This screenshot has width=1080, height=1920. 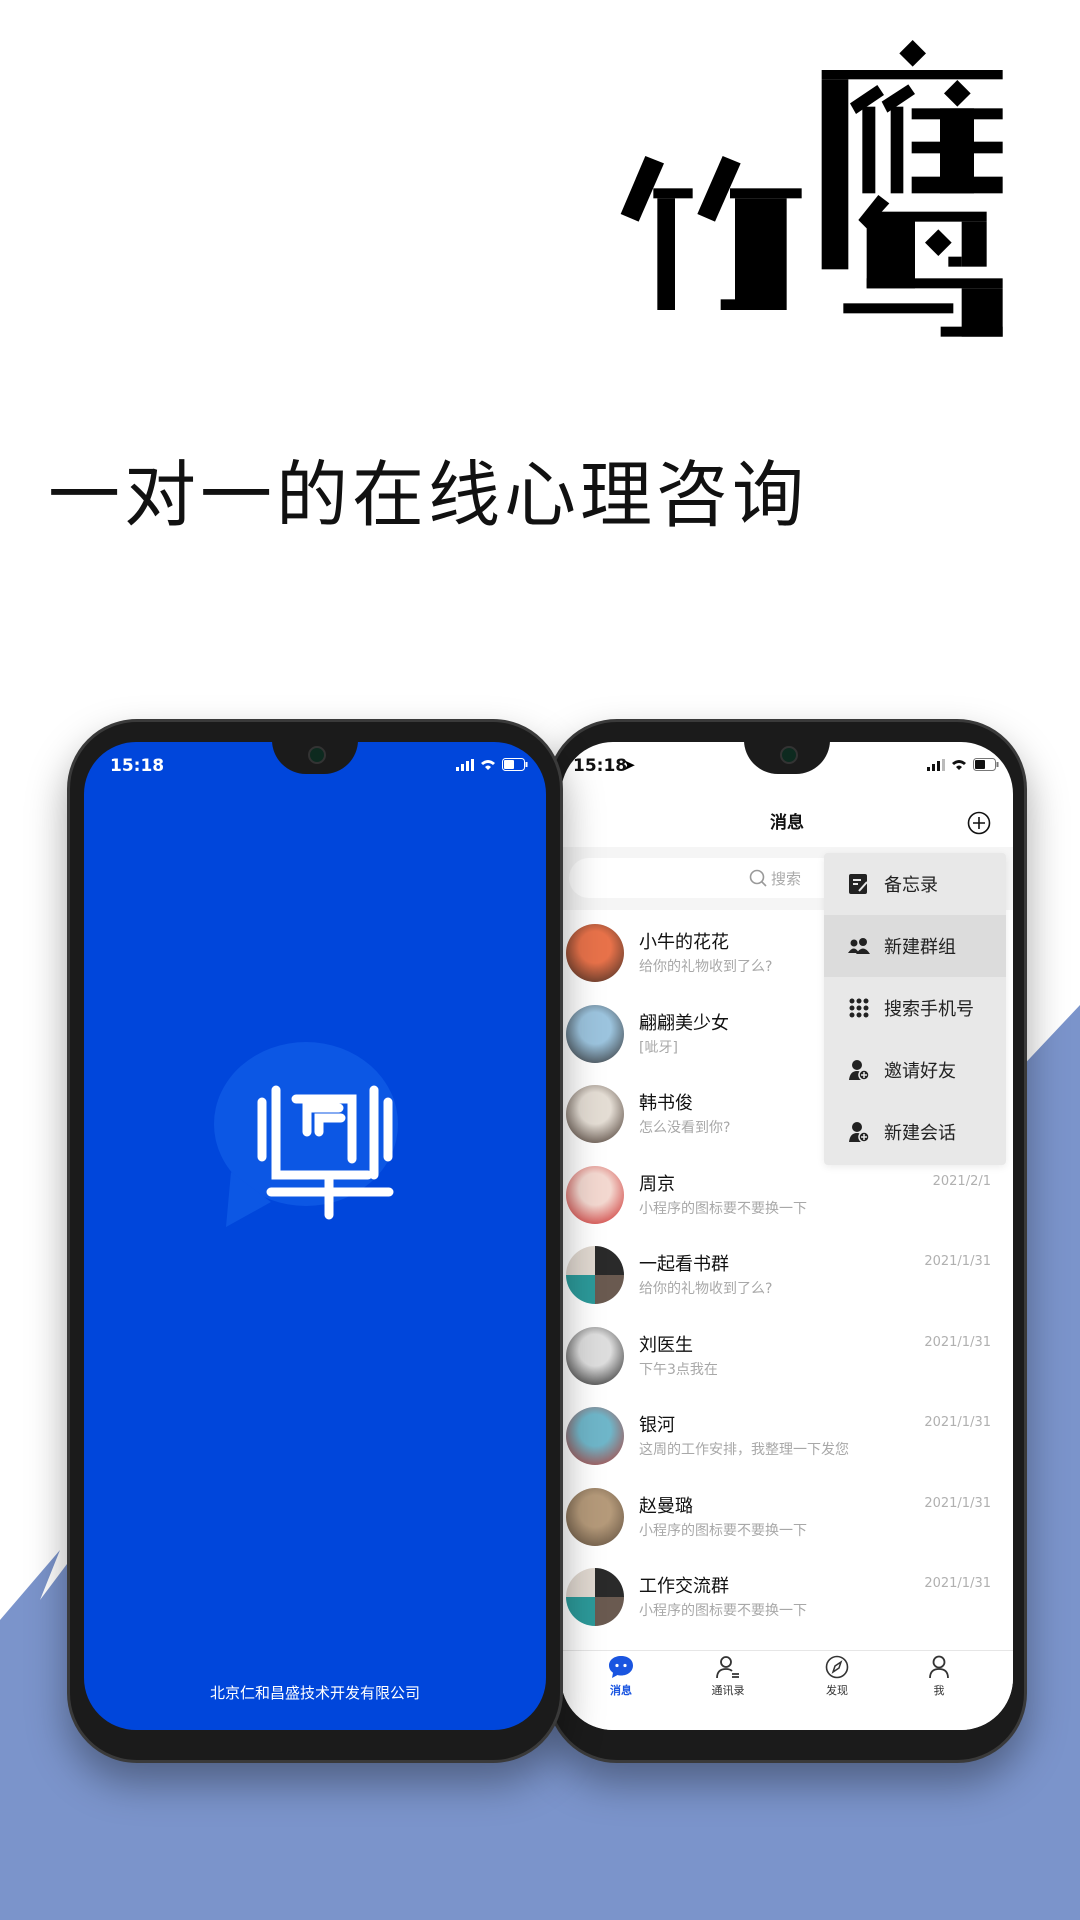 I want to click on contacts-icon, so click(x=727, y=1667).